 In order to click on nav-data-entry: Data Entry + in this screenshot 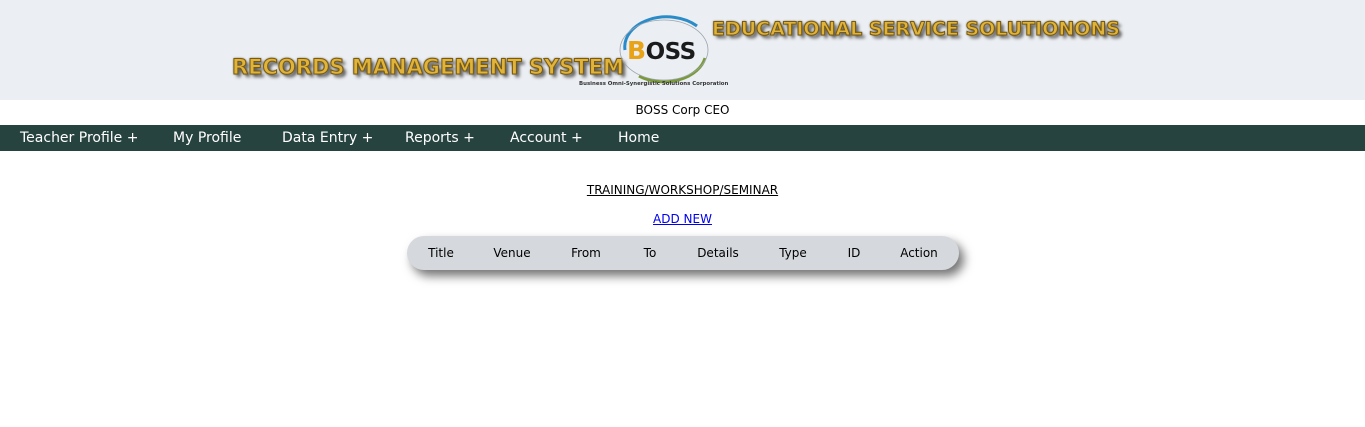, I will do `click(327, 138)`.